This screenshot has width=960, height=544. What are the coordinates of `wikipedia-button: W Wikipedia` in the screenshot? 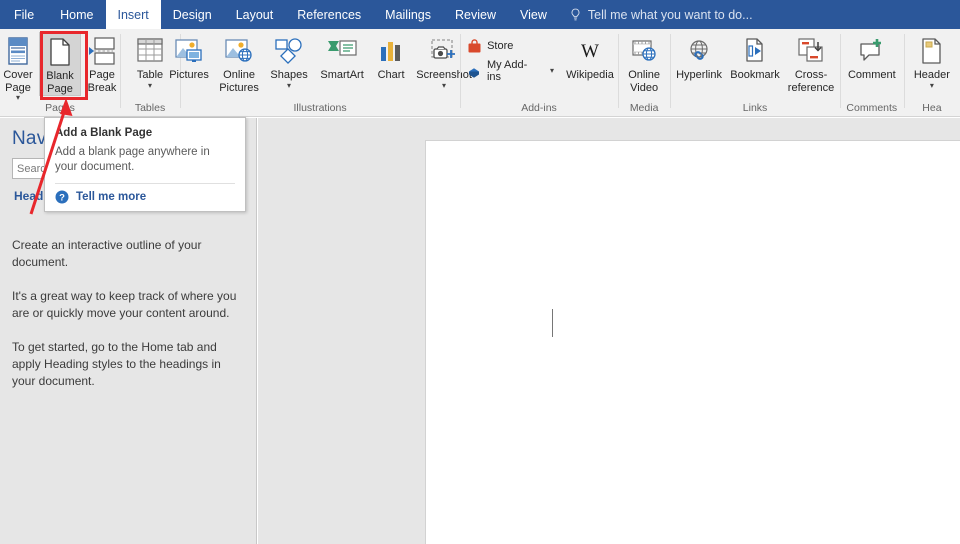 It's located at (590, 57).